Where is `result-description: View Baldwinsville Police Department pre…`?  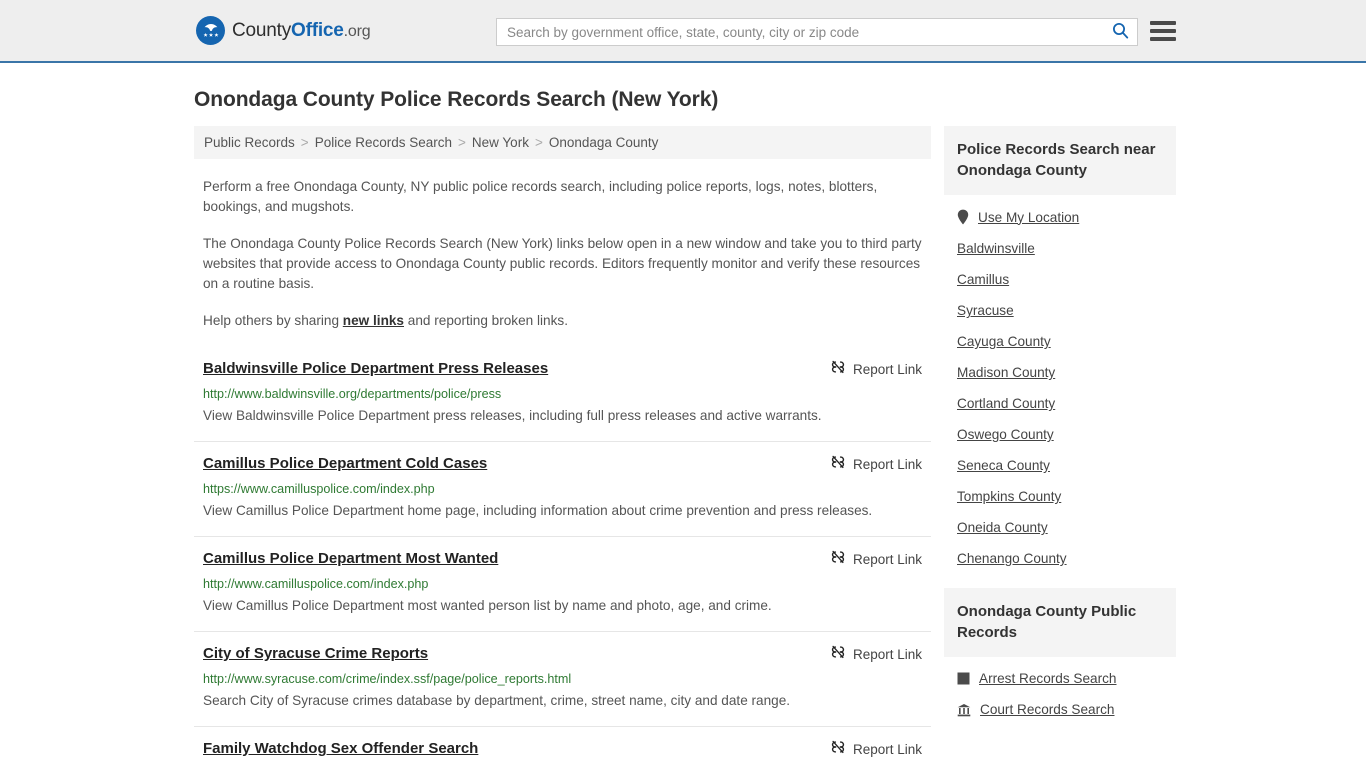 result-description: View Baldwinsville Police Department pre… is located at coordinates (512, 415).